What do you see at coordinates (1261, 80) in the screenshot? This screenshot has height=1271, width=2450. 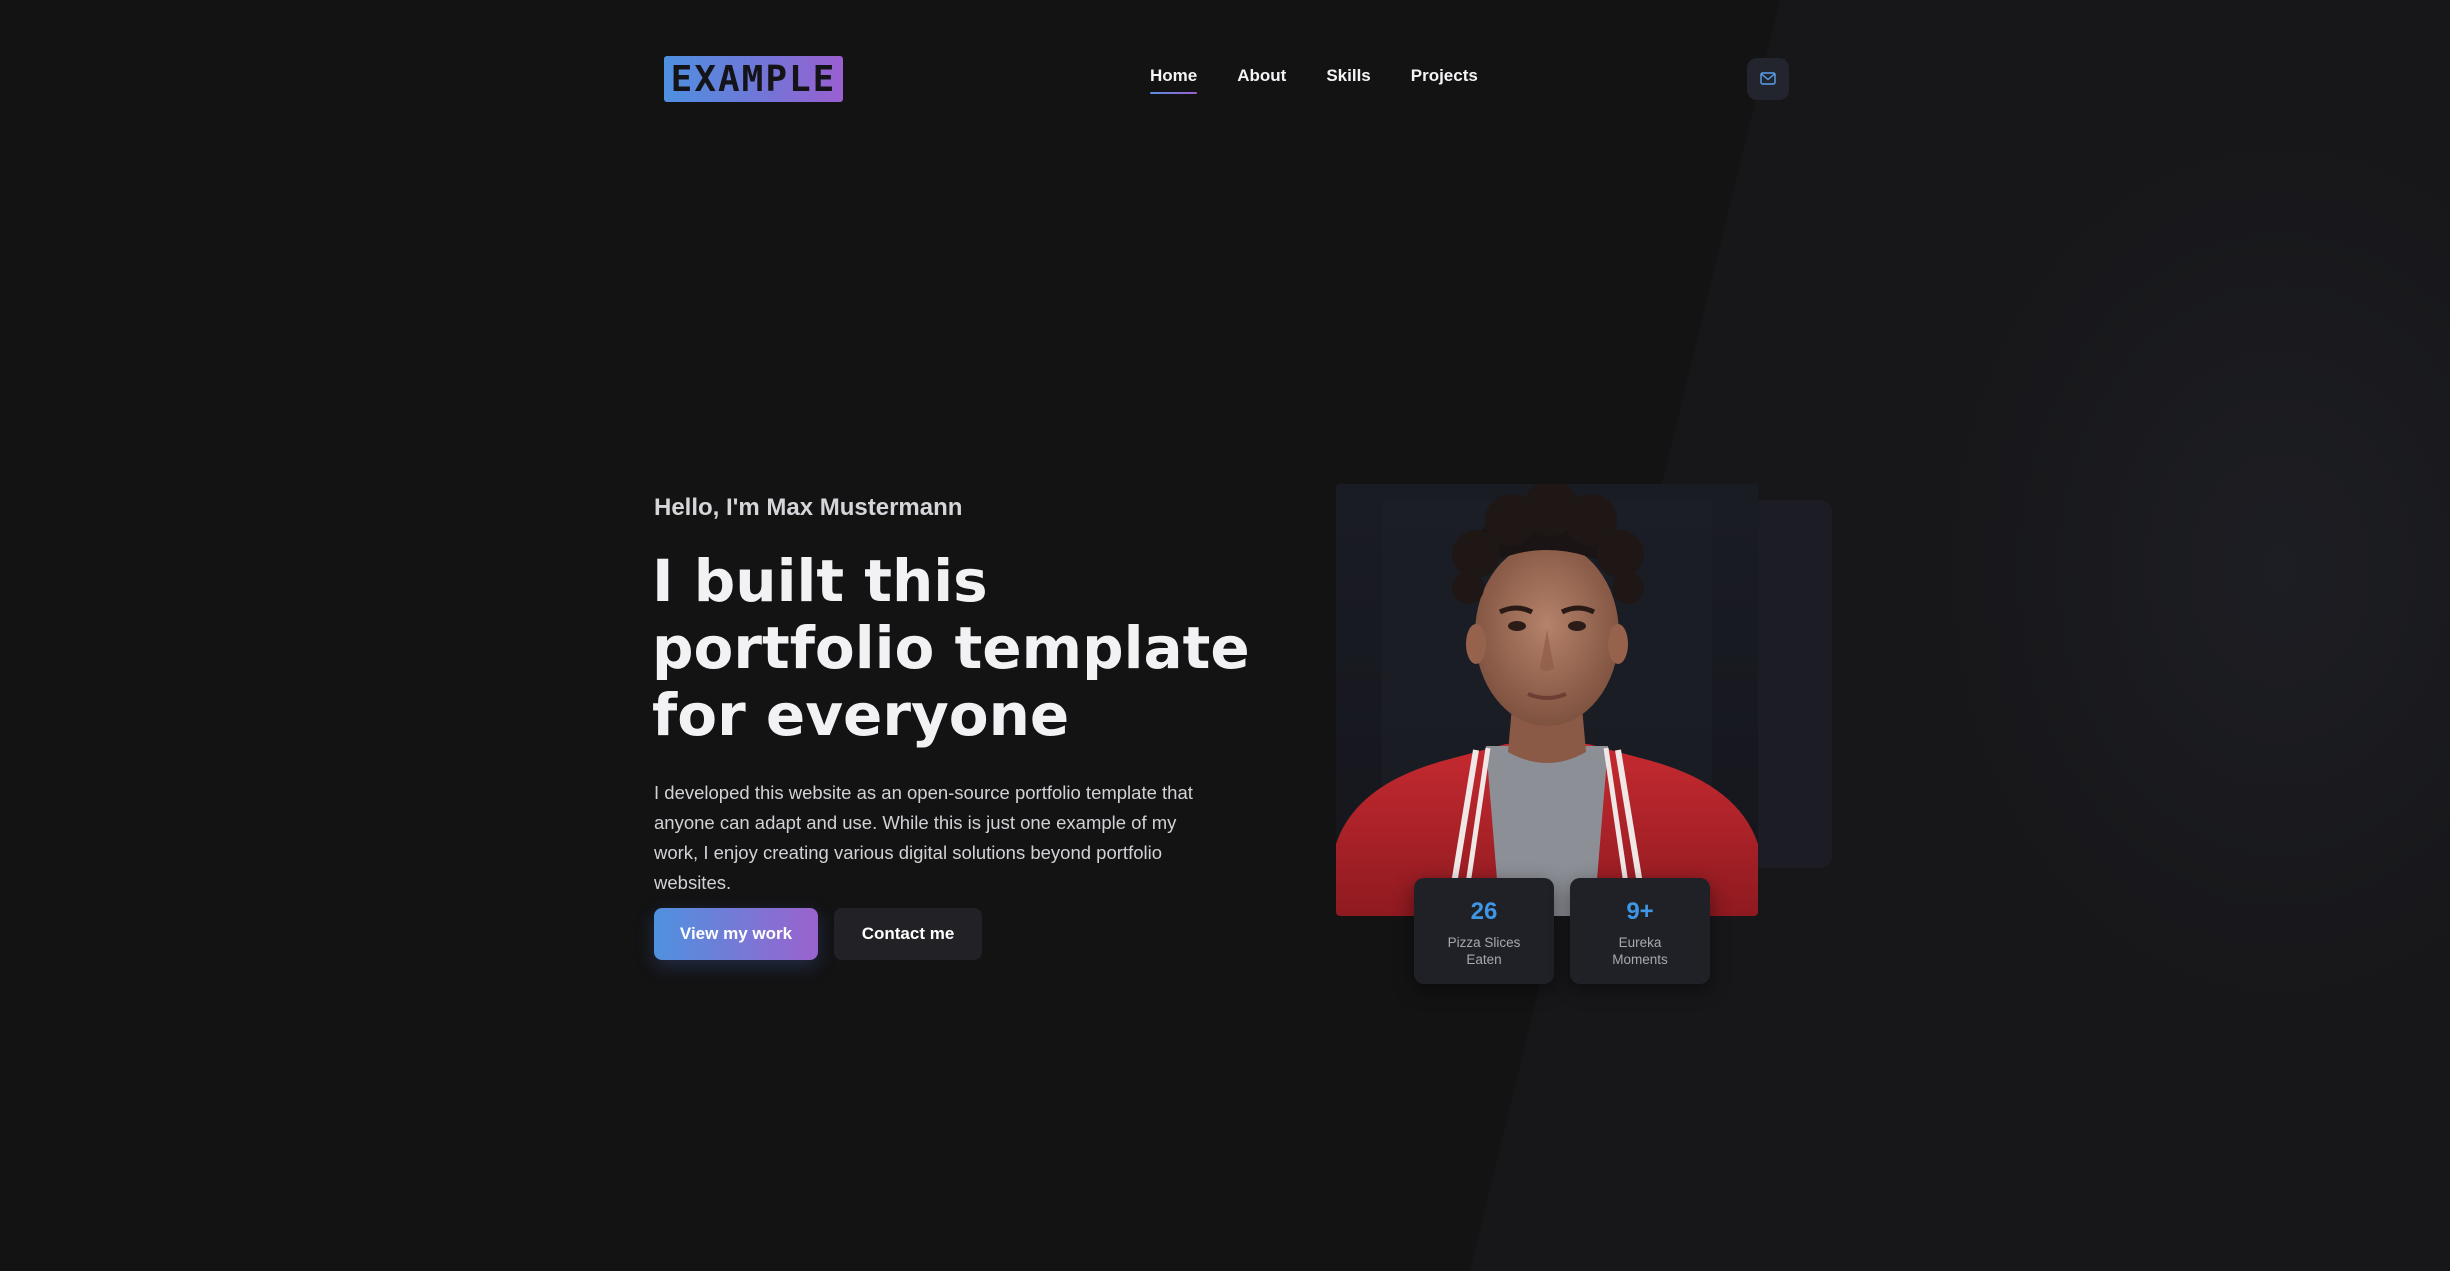 I see `nav-item-about: About` at bounding box center [1261, 80].